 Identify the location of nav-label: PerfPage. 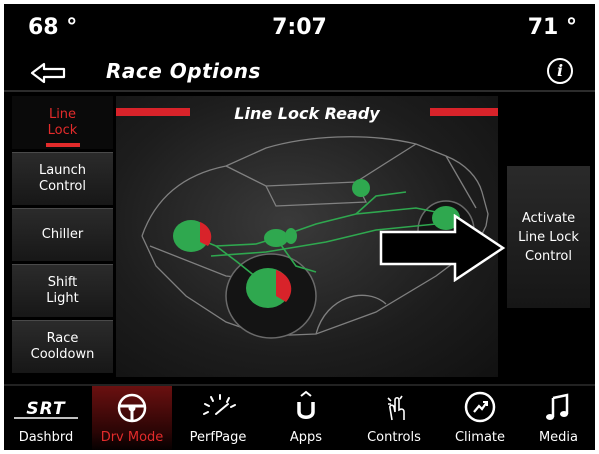
(218, 437).